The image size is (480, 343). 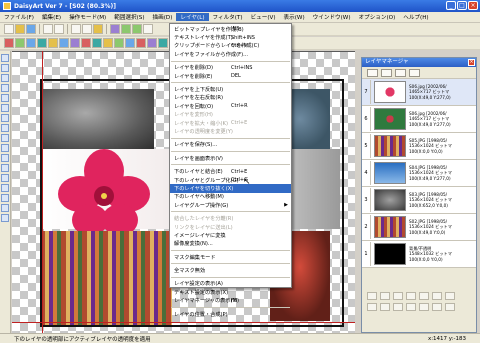 I want to click on layer-menu-item: マスク編集モード, so click(x=230, y=257).